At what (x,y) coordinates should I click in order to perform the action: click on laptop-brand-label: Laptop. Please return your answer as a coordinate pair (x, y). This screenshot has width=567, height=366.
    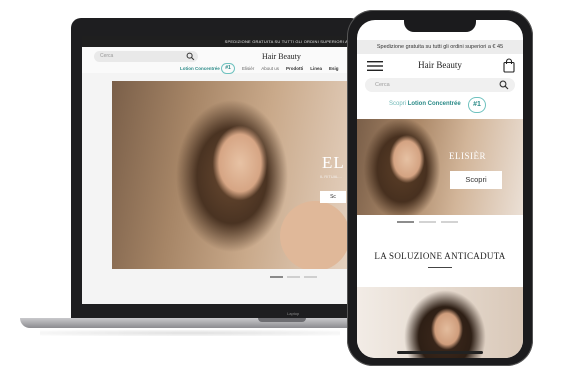
    Looking at the image, I should click on (293, 313).